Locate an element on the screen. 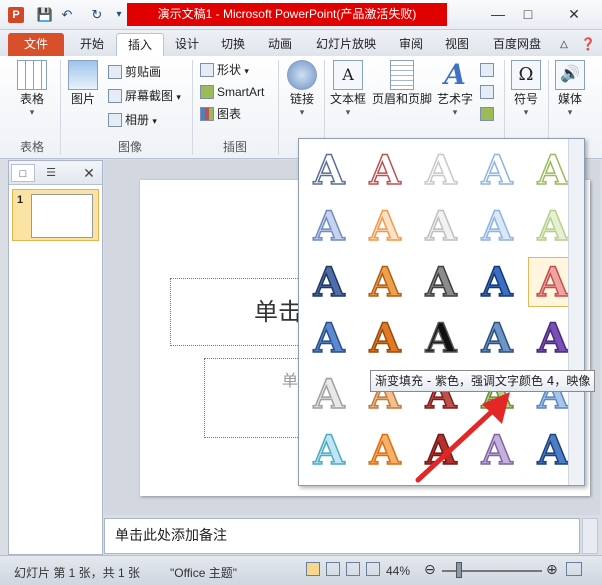 The image size is (602, 585). minimize-button: — is located at coordinates (498, 14).